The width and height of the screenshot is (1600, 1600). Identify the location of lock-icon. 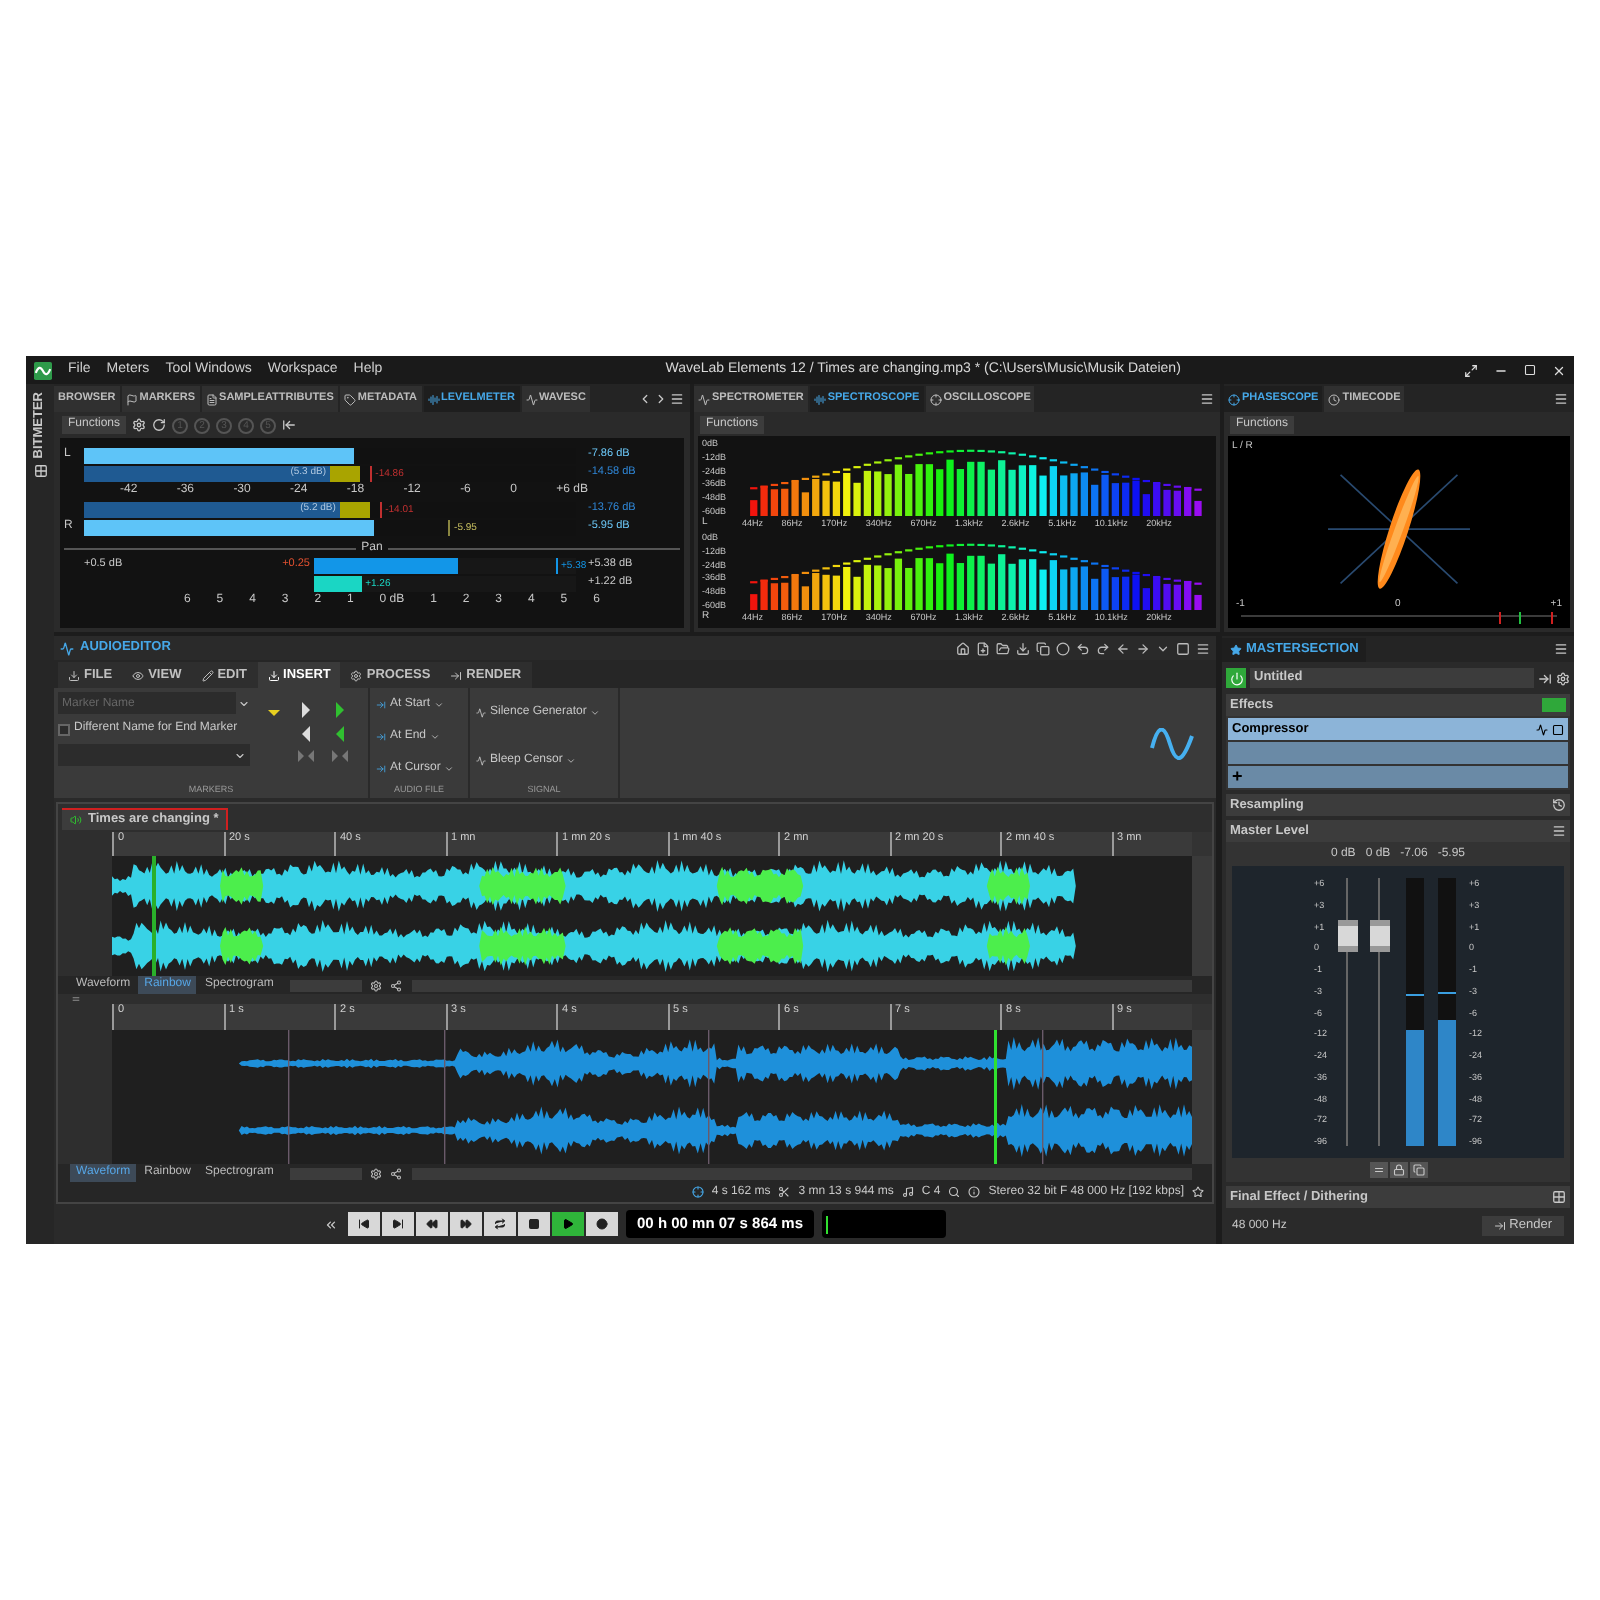
(1398, 1170).